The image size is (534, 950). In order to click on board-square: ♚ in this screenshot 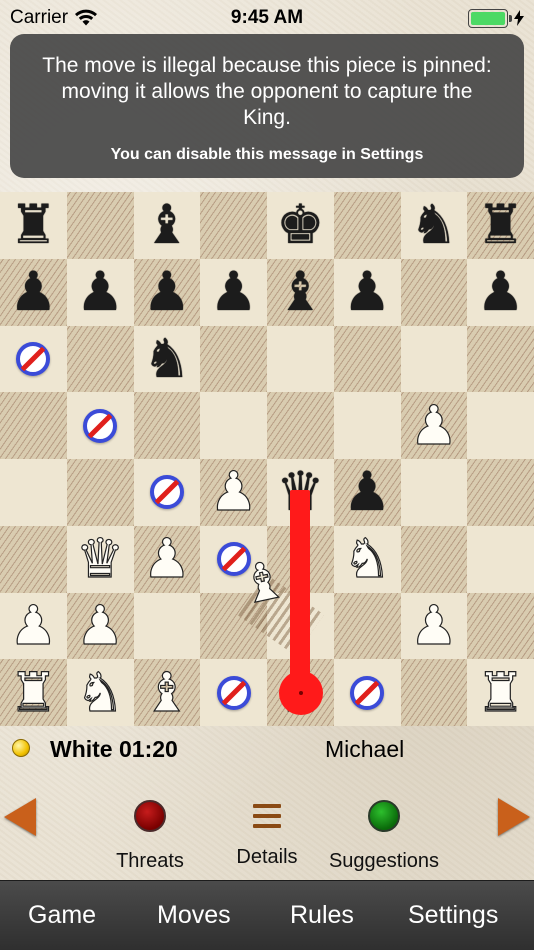, I will do `click(300, 225)`.